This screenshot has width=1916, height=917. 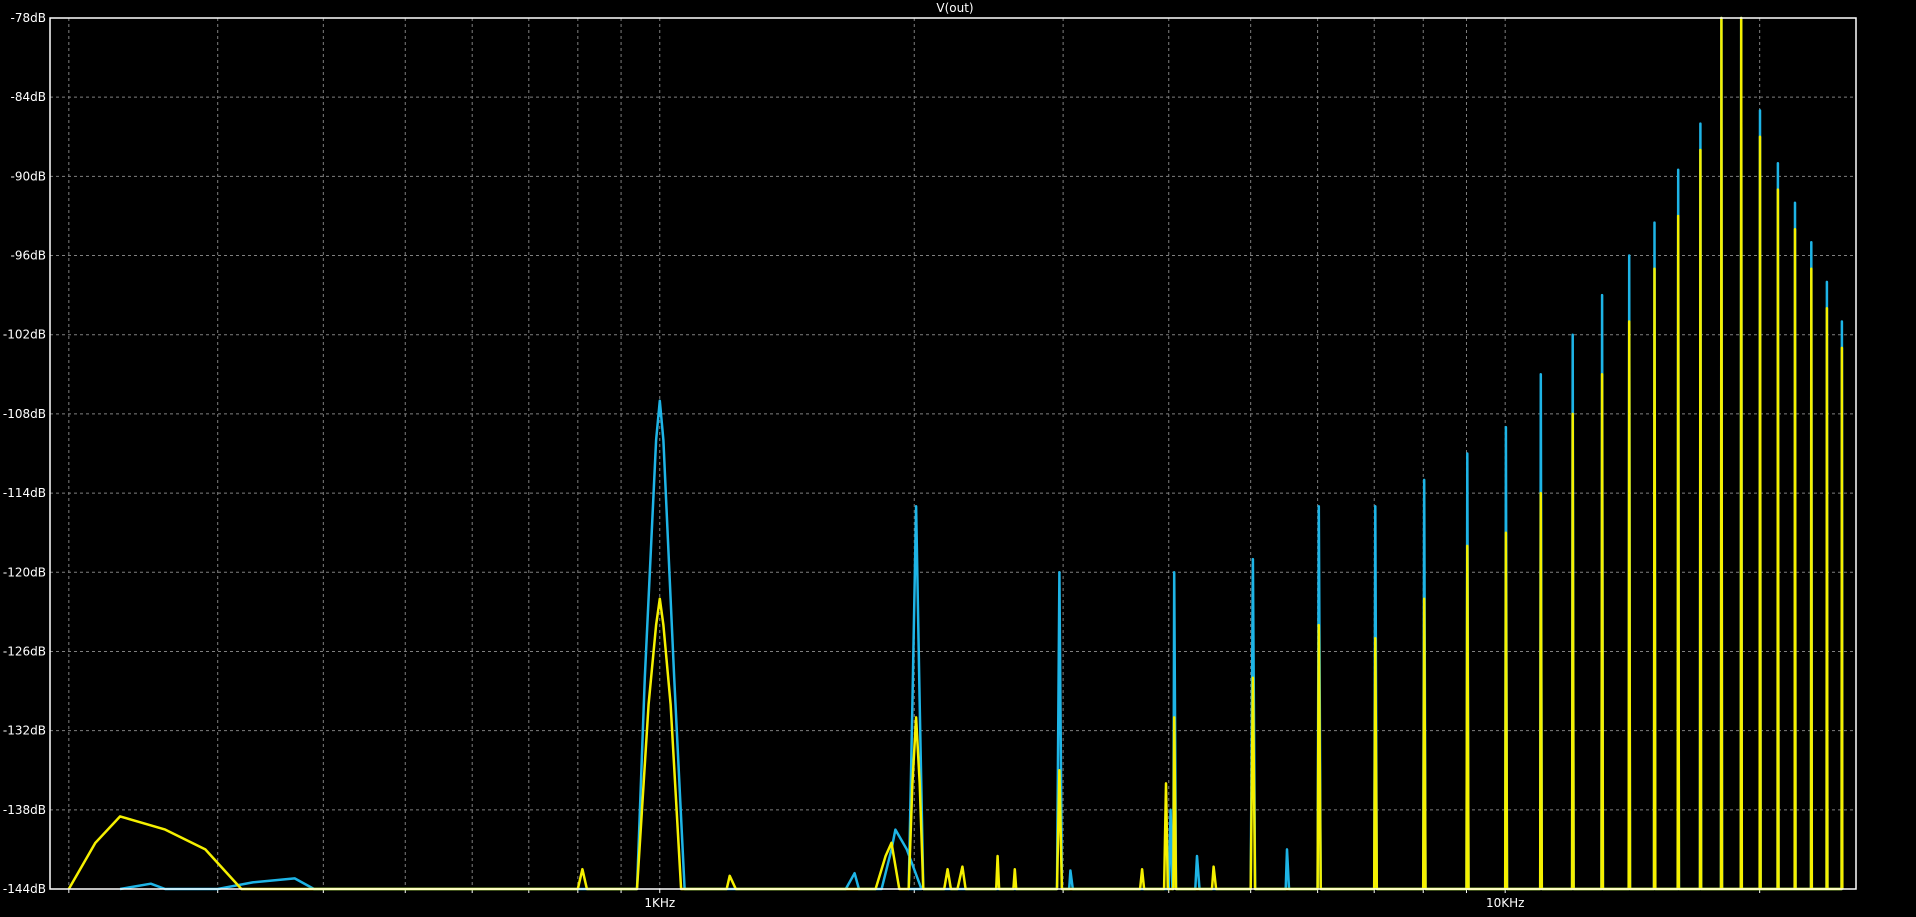 What do you see at coordinates (28, 176) in the screenshot?
I see `y-tick-label: -90dB` at bounding box center [28, 176].